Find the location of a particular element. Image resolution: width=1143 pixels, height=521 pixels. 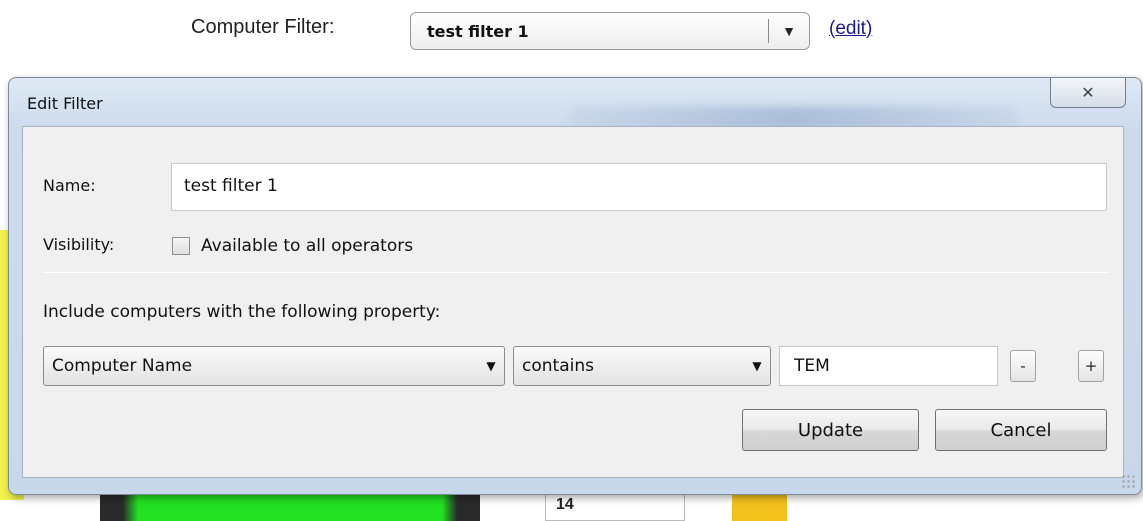

edit-filter-link: (edit) is located at coordinates (850, 29).